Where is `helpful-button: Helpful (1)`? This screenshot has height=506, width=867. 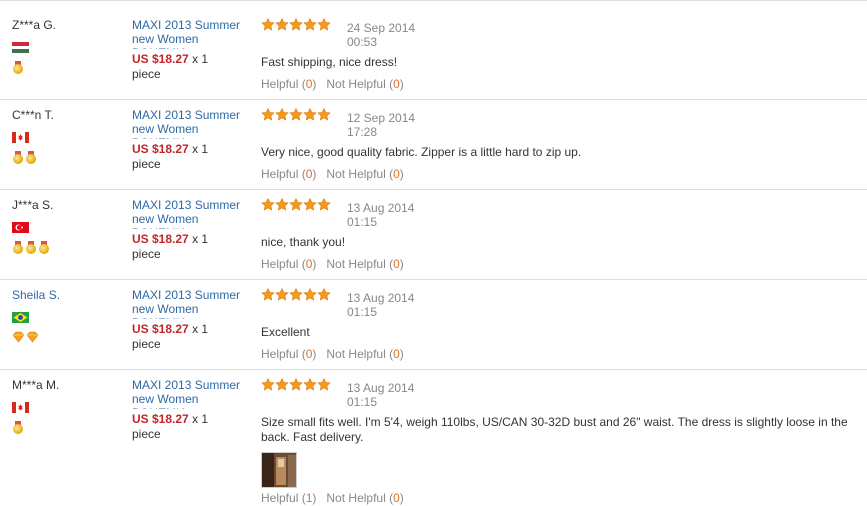 helpful-button: Helpful (1) is located at coordinates (288, 498).